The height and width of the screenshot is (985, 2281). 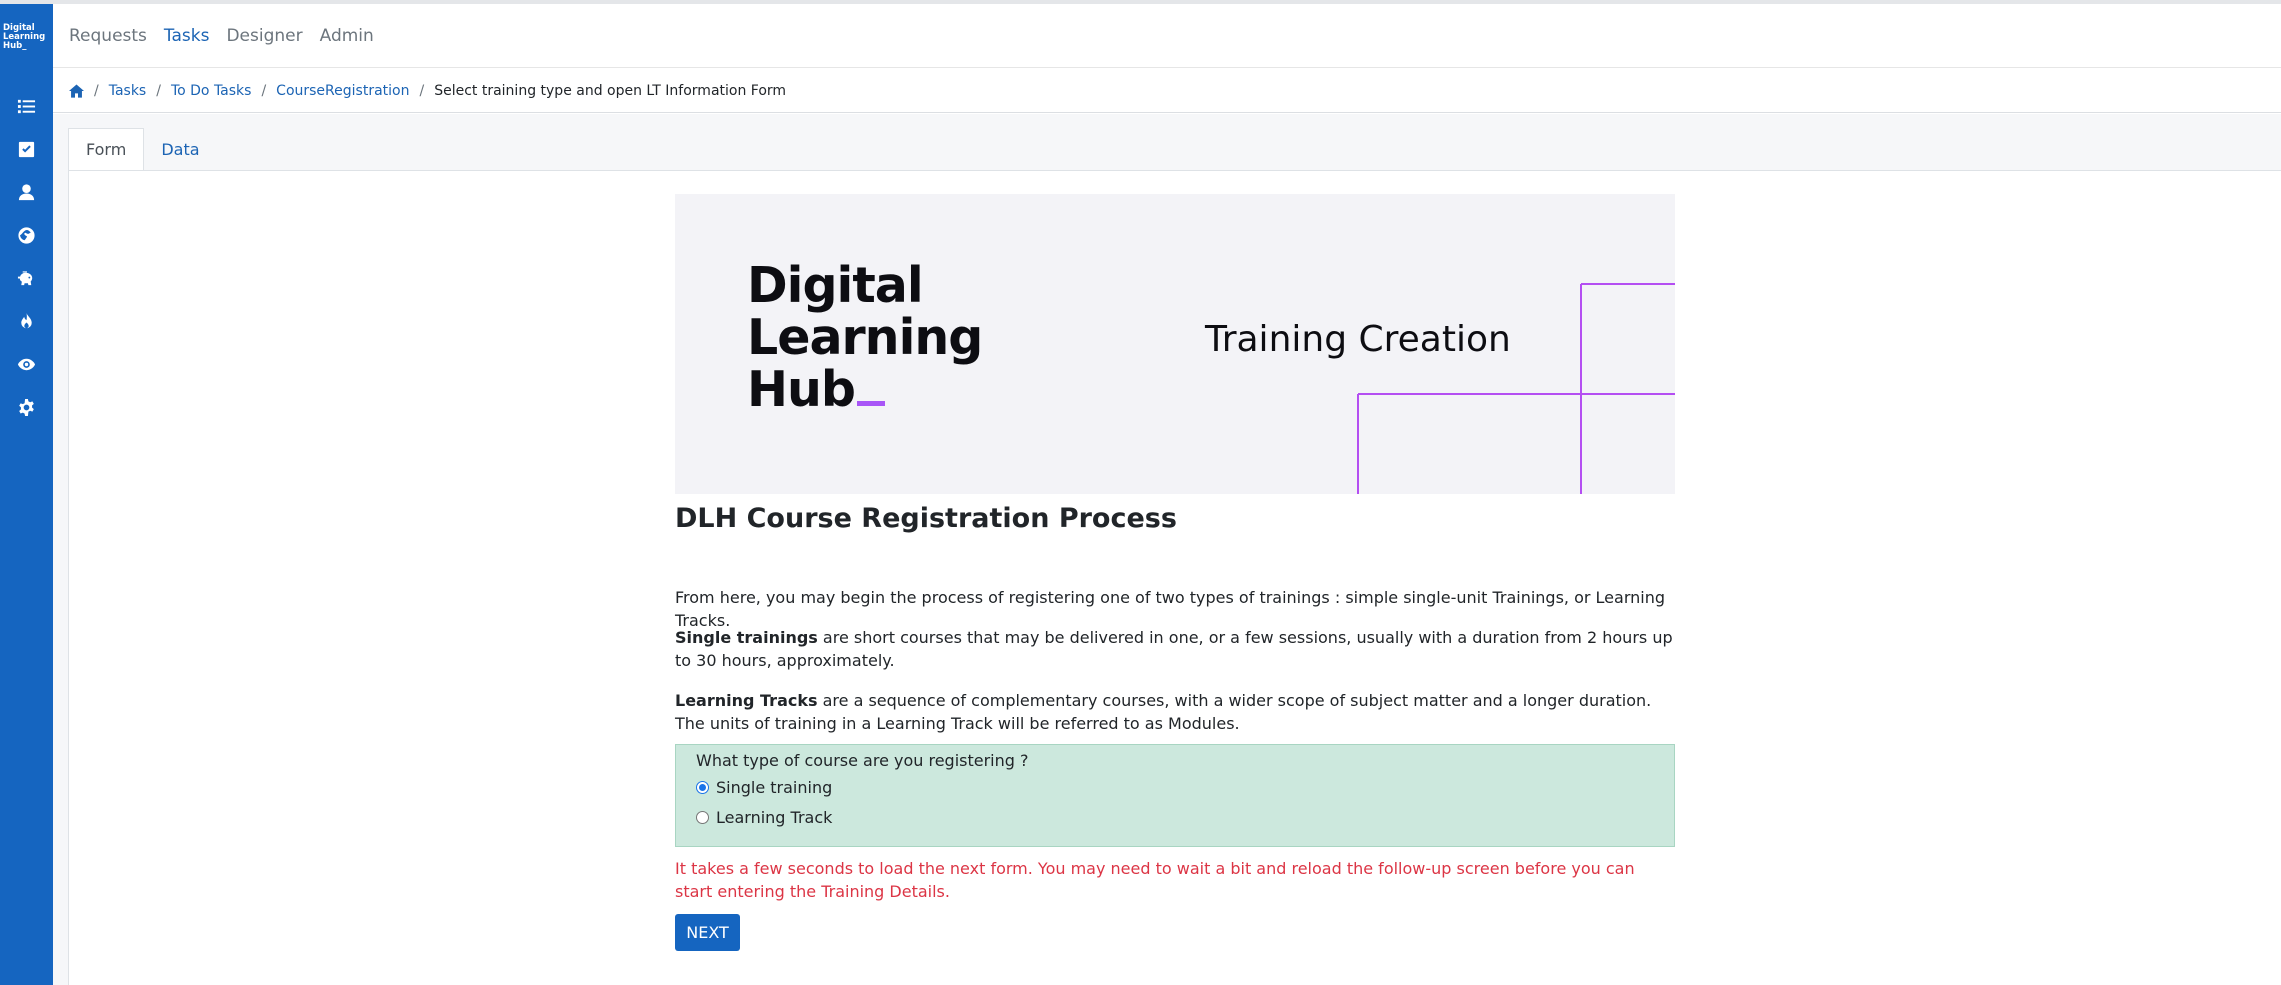 I want to click on option-single-training: Single training, so click(x=764, y=787).